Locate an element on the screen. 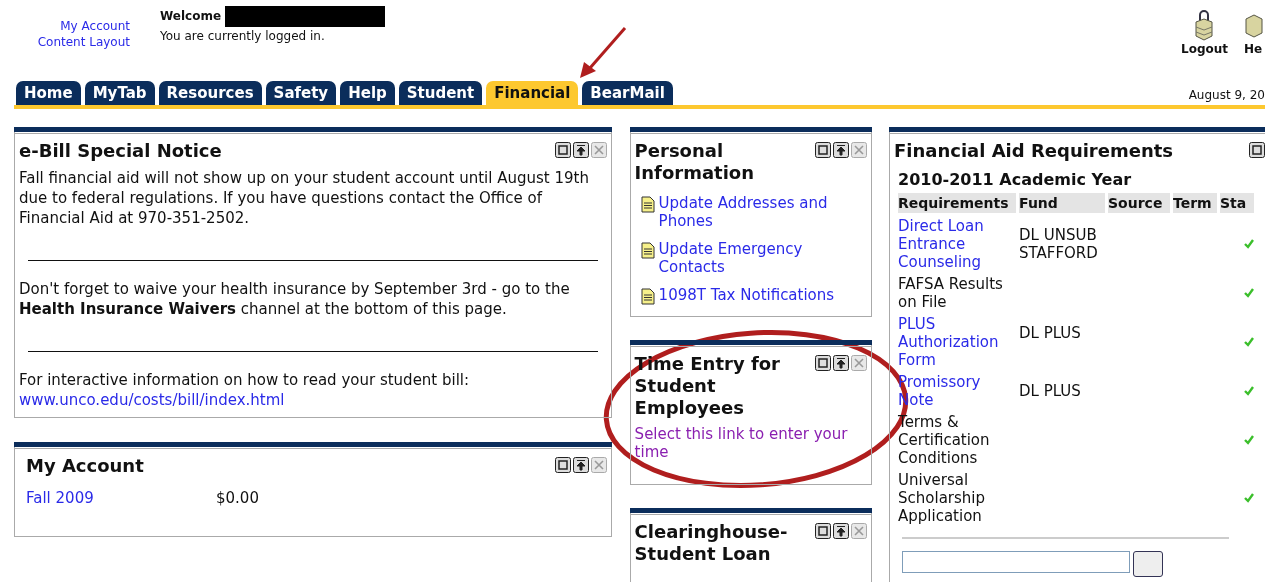  requirement-text: FAFSA Results on File is located at coordinates (951, 293).